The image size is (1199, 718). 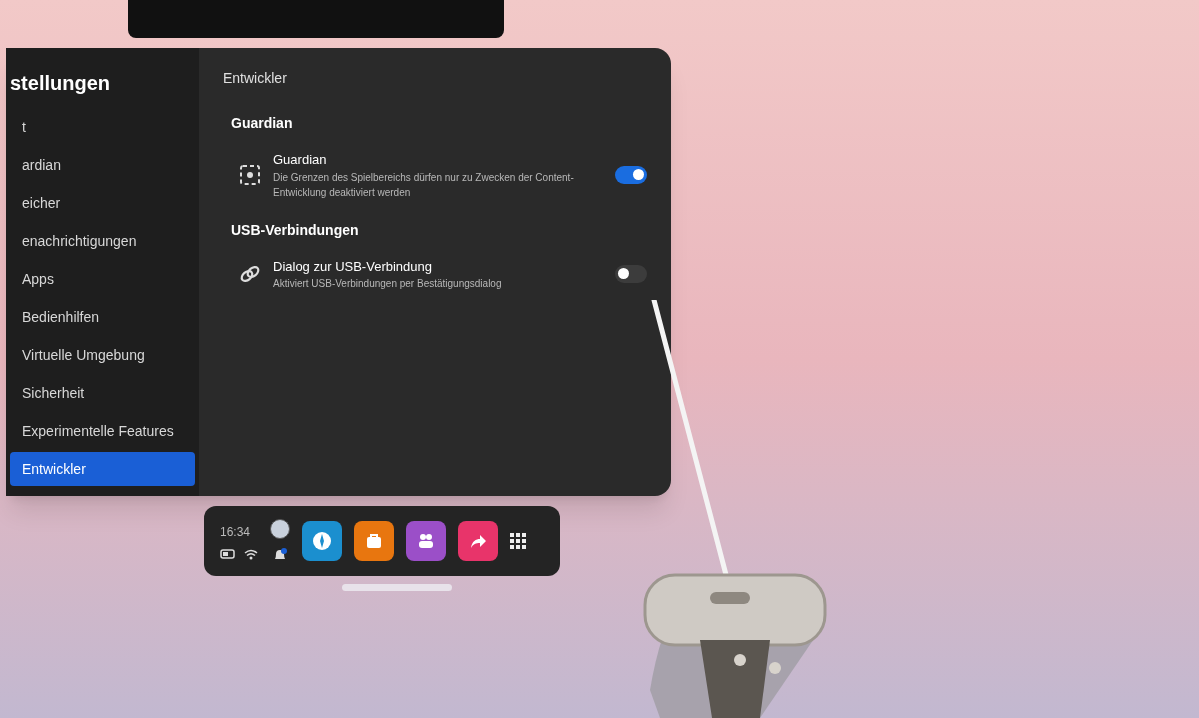 I want to click on taskbar-handle, so click(x=397, y=587).